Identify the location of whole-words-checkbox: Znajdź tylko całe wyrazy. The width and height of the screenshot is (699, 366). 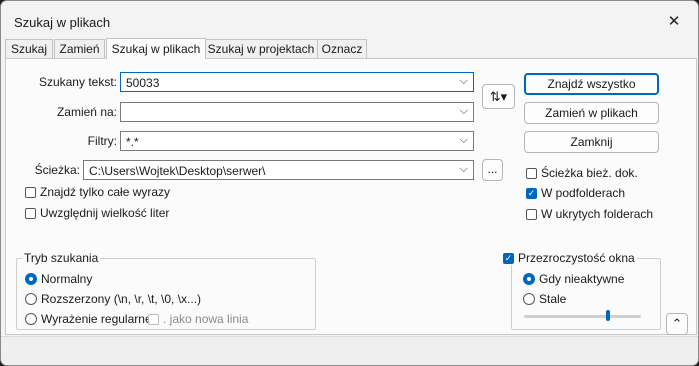
(97, 192).